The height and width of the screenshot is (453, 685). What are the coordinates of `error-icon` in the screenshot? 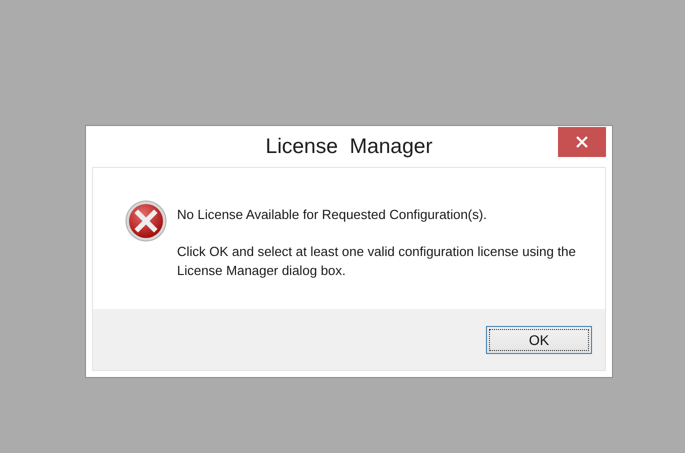 It's located at (146, 221).